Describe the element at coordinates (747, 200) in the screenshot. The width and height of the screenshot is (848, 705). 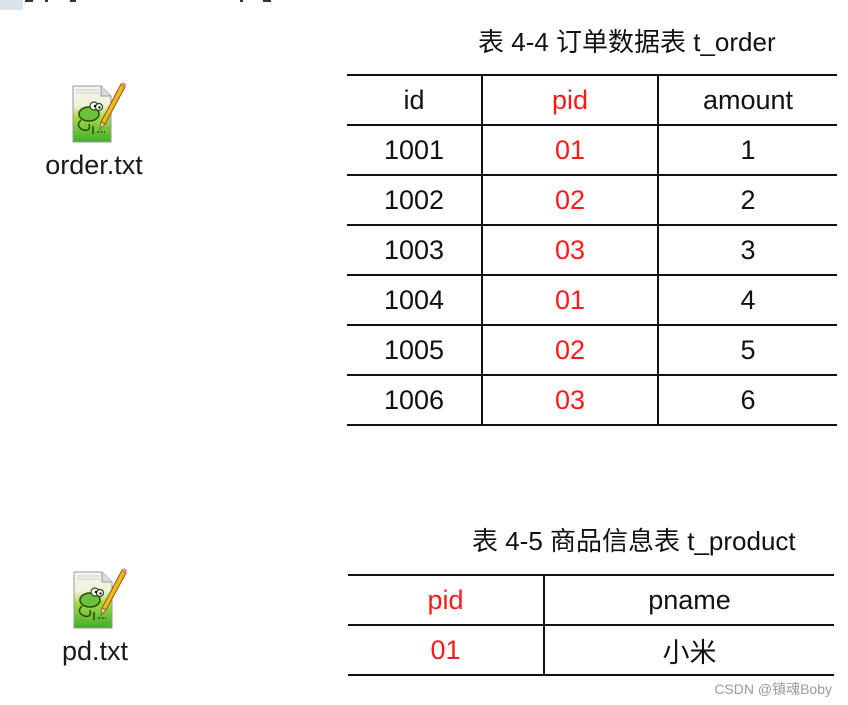
I see `cell-amount: 2` at that location.